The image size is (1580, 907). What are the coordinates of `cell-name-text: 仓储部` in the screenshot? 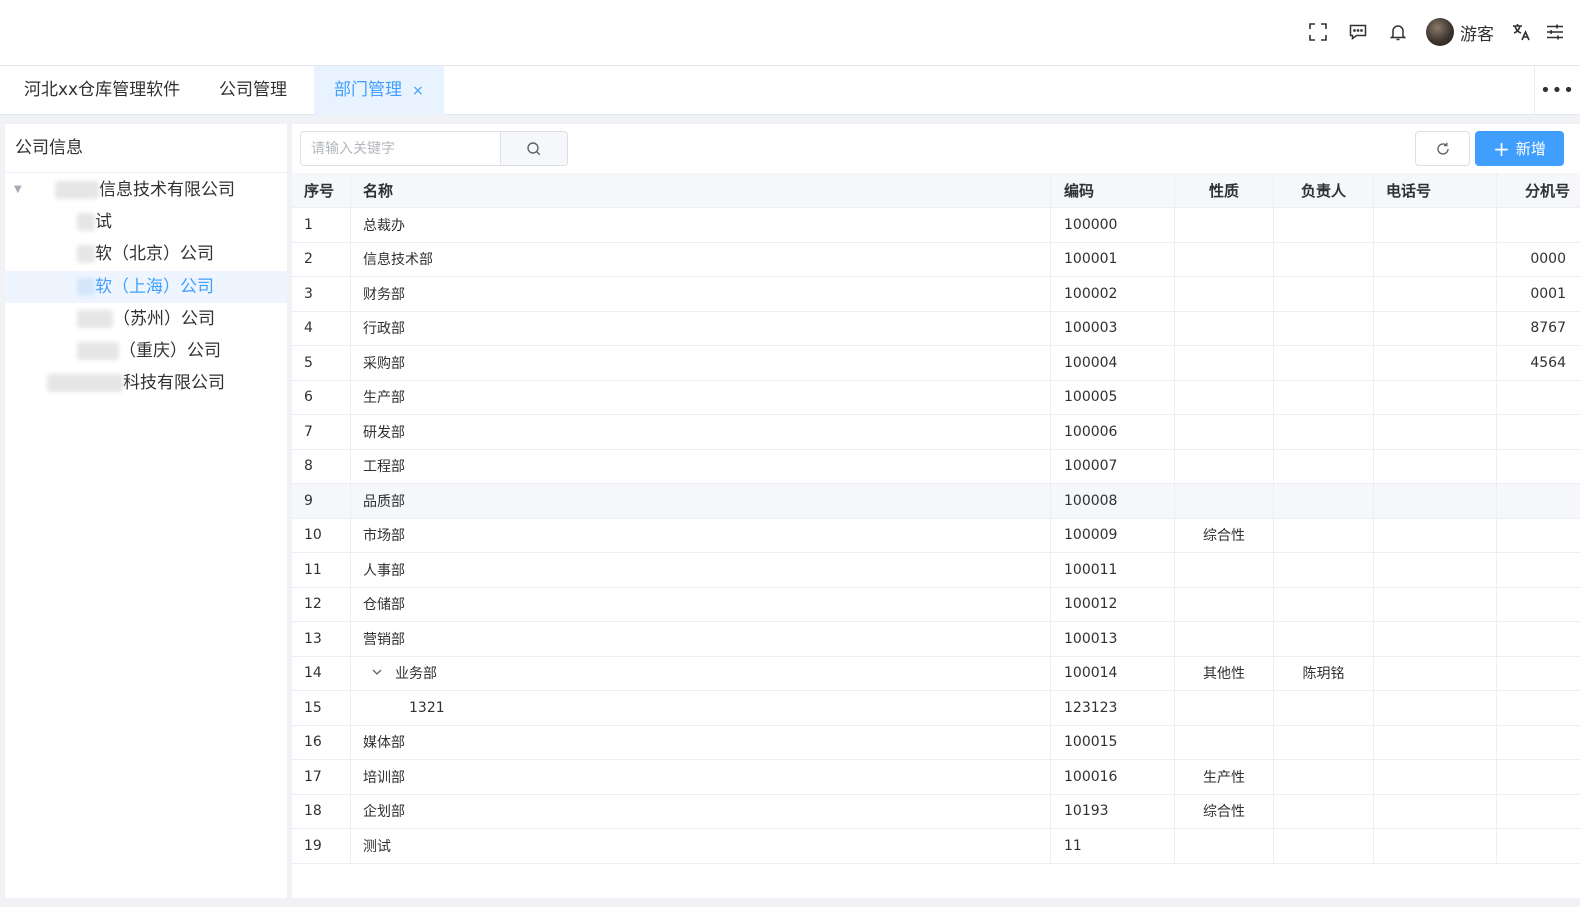 It's located at (384, 605).